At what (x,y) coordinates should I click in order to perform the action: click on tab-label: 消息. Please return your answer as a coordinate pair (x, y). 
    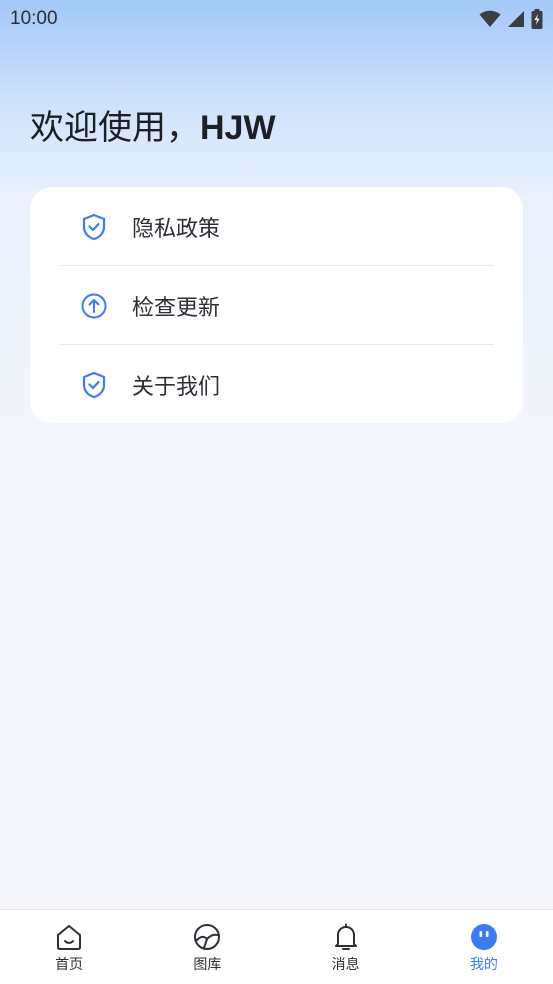
    Looking at the image, I should click on (345, 965).